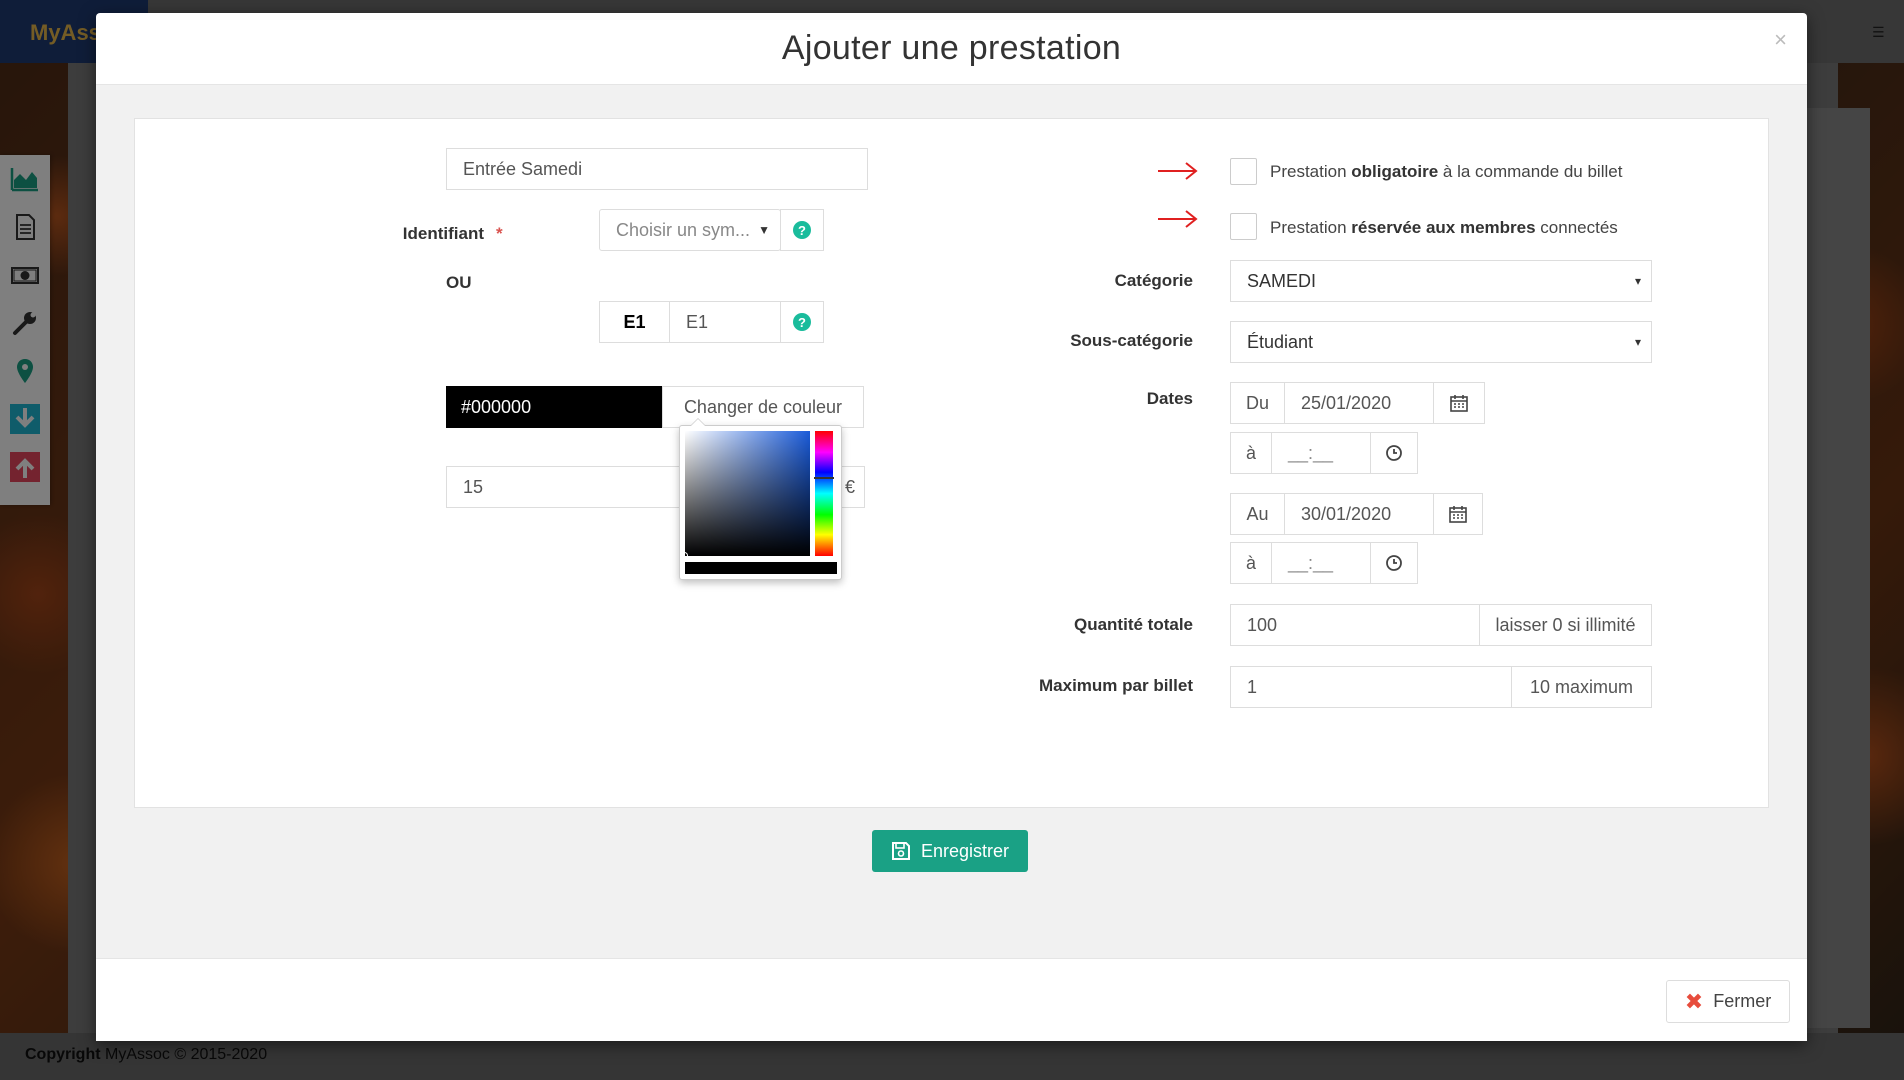  I want to click on maximum-hint: 10 maximum, so click(1581, 687).